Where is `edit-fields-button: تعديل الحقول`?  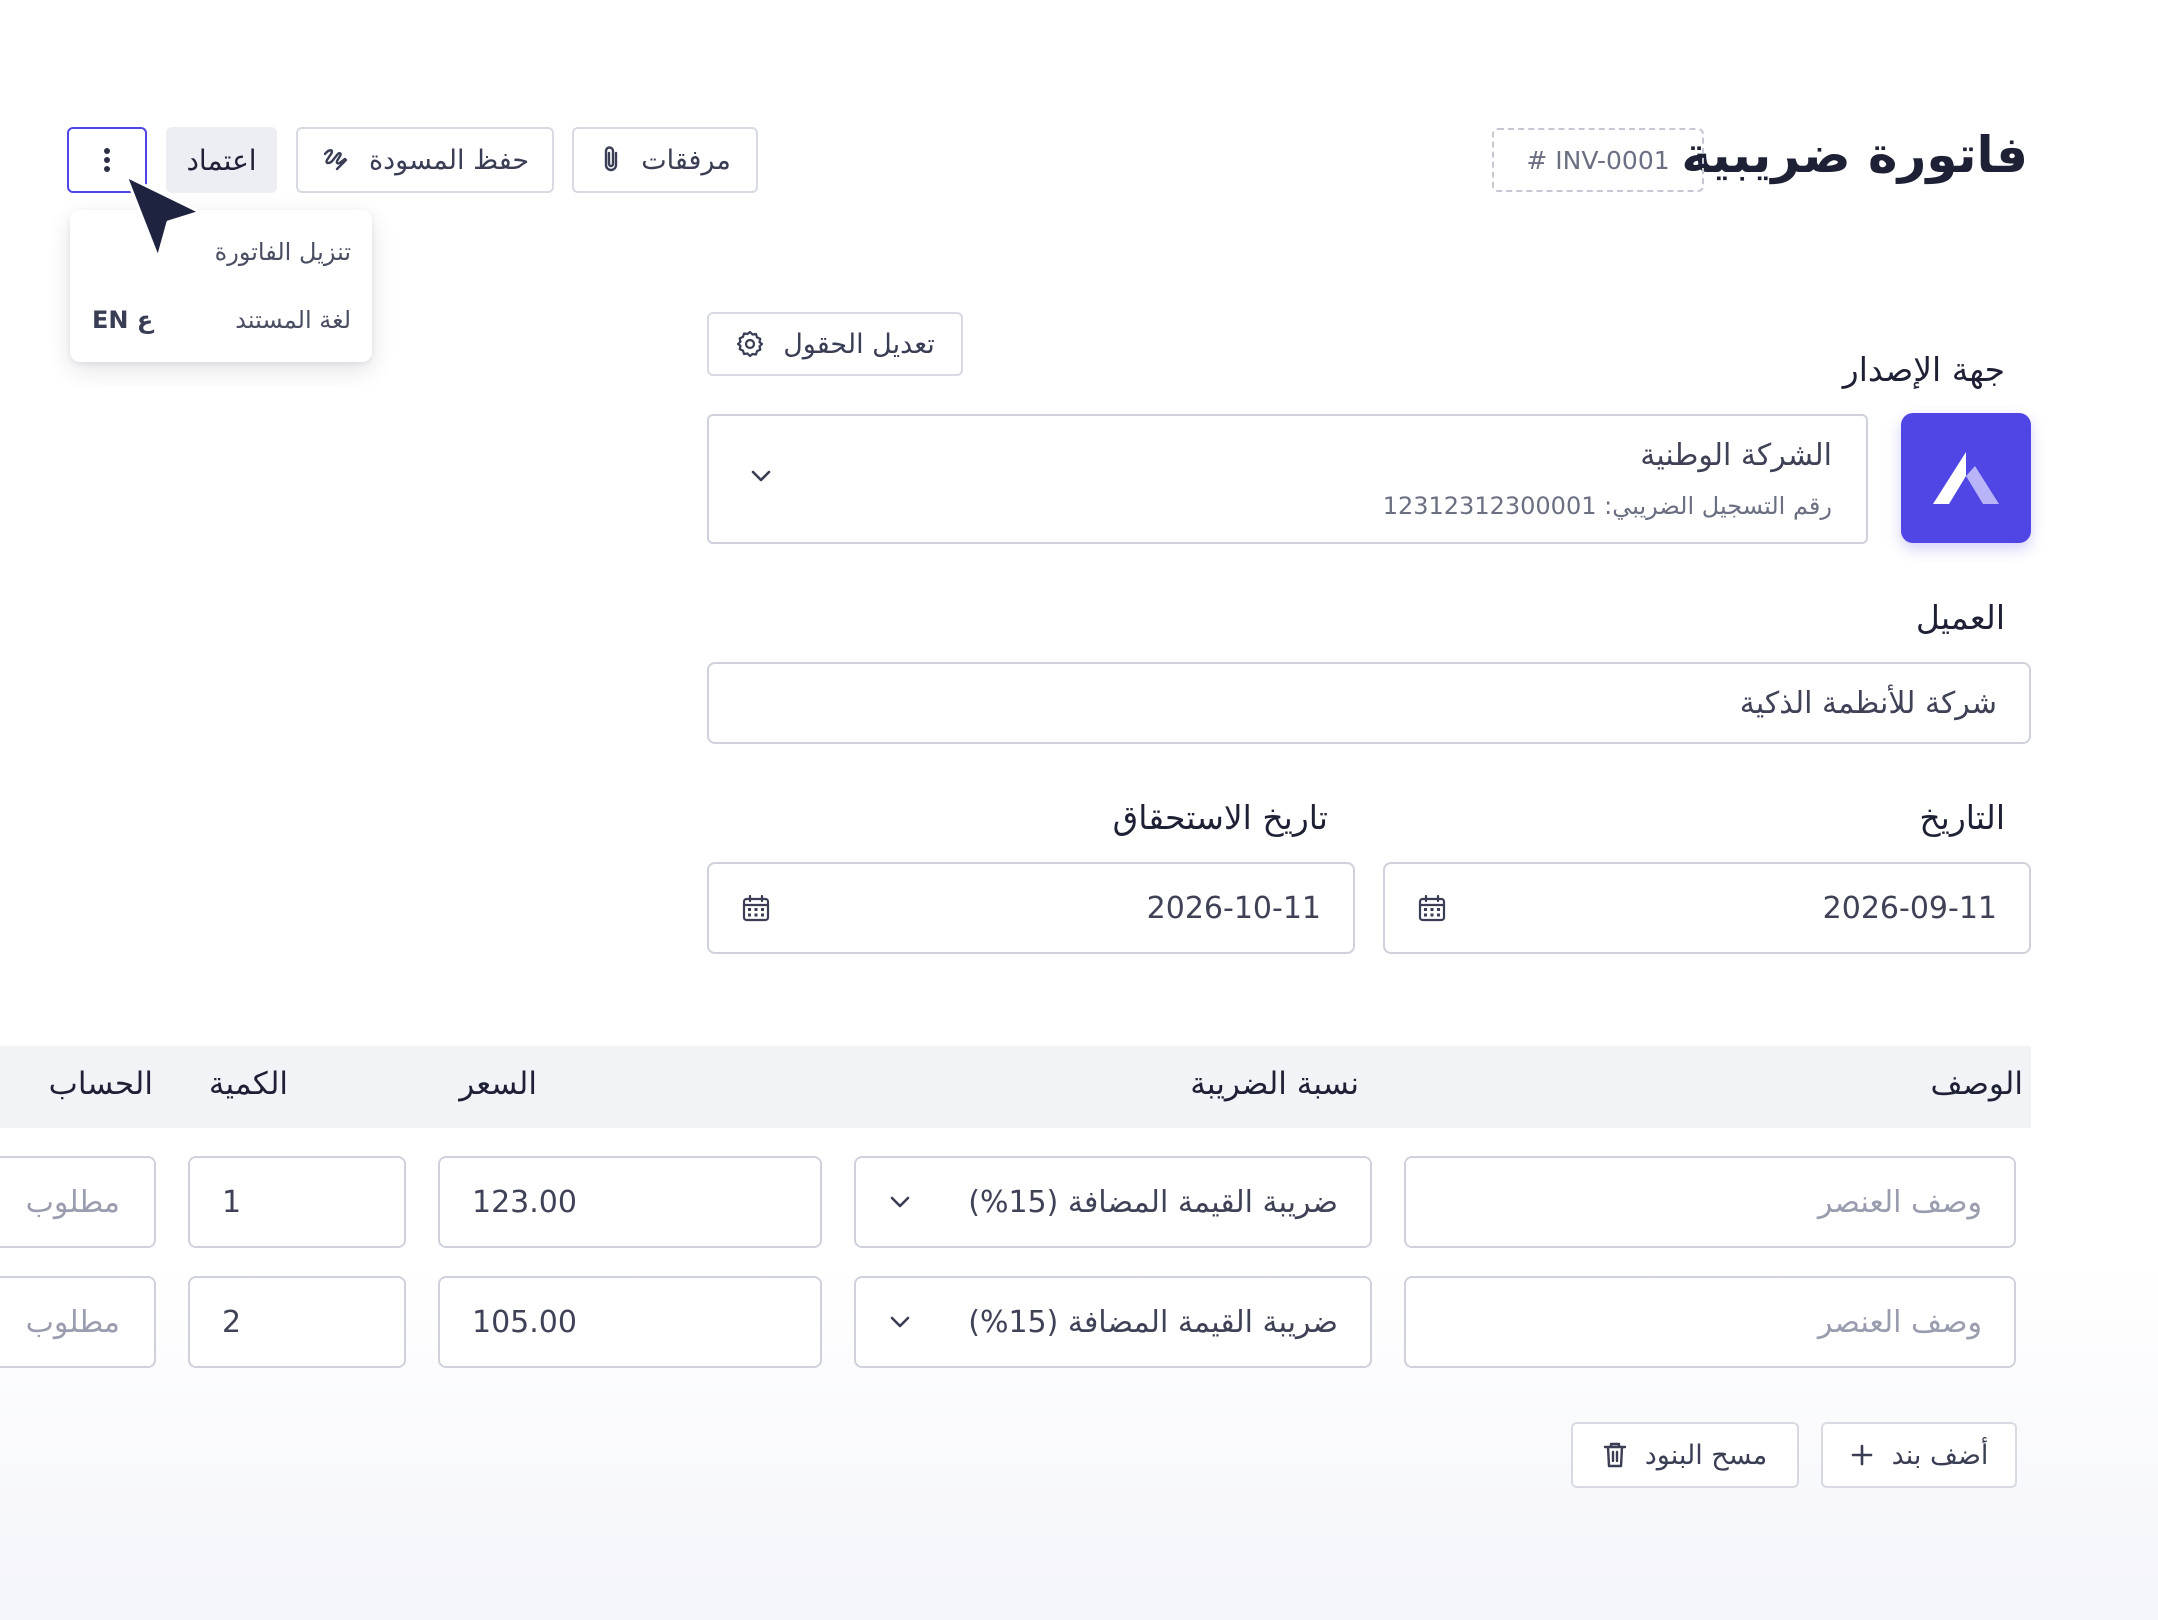 edit-fields-button: تعديل الحقول is located at coordinates (835, 344).